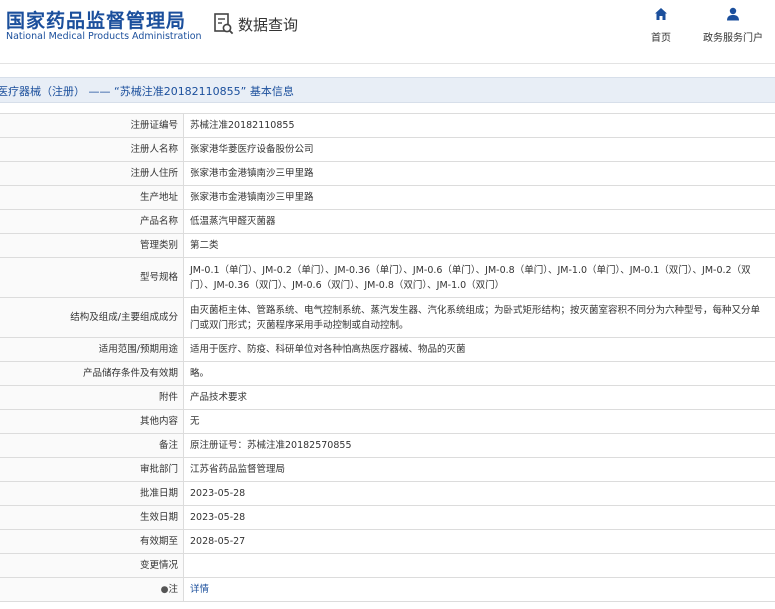  I want to click on row-label: 生效日期, so click(92, 517).